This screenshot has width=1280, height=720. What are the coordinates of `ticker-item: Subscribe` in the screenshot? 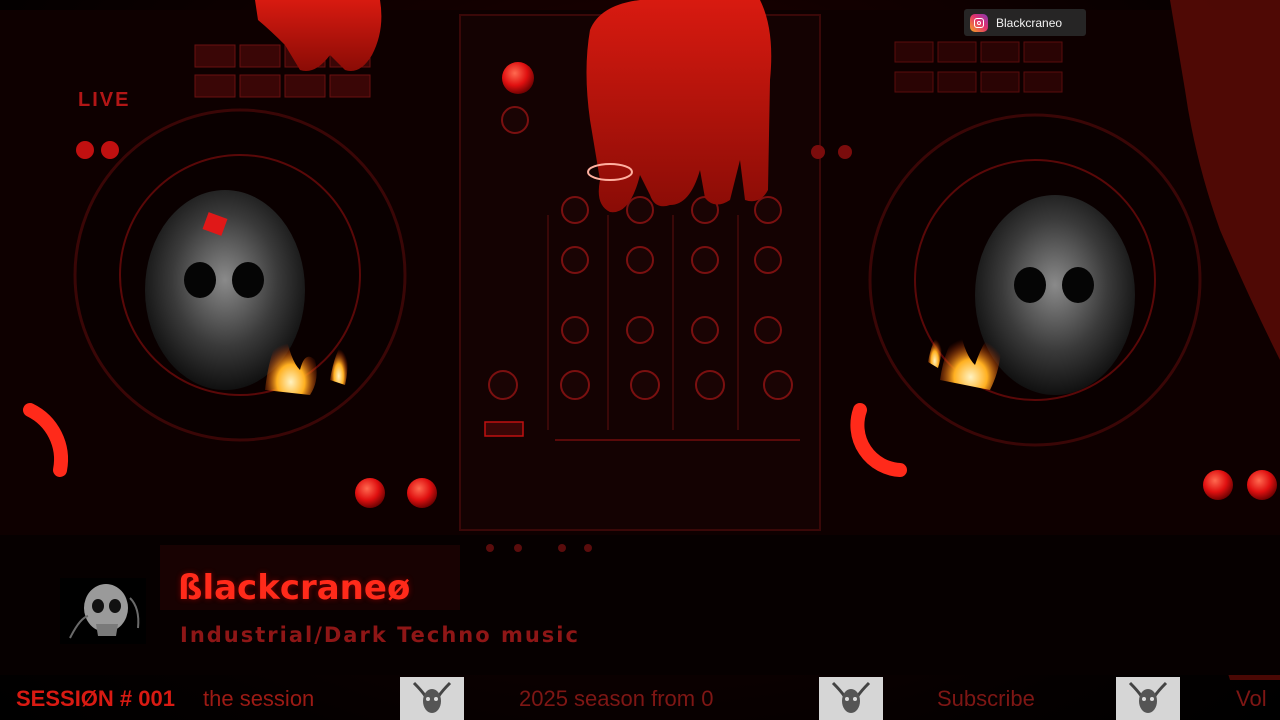 It's located at (986, 698).